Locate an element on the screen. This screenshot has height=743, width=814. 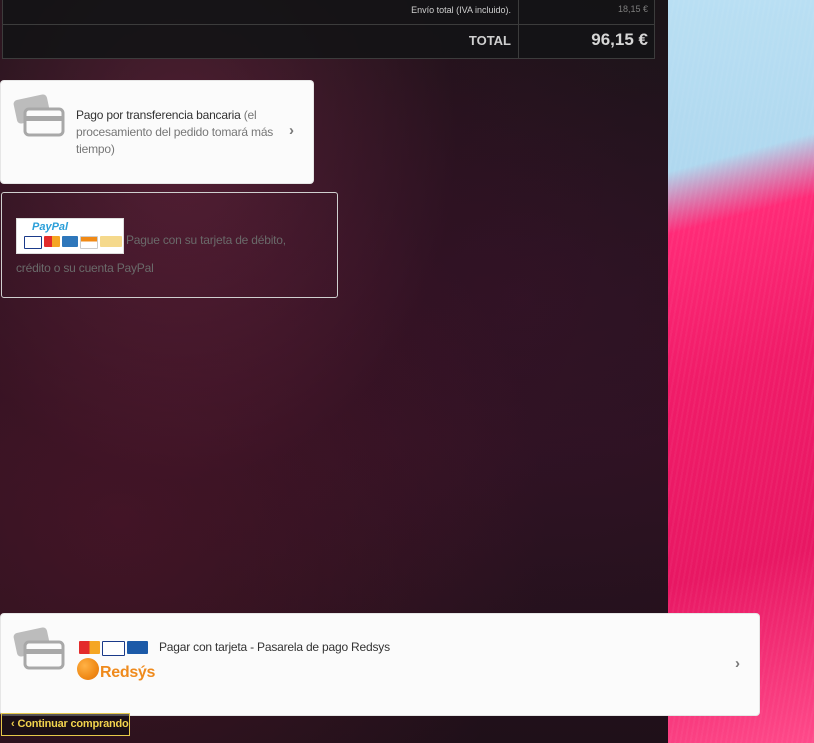
chevron-left-icon: ‹ is located at coordinates (13, 724).